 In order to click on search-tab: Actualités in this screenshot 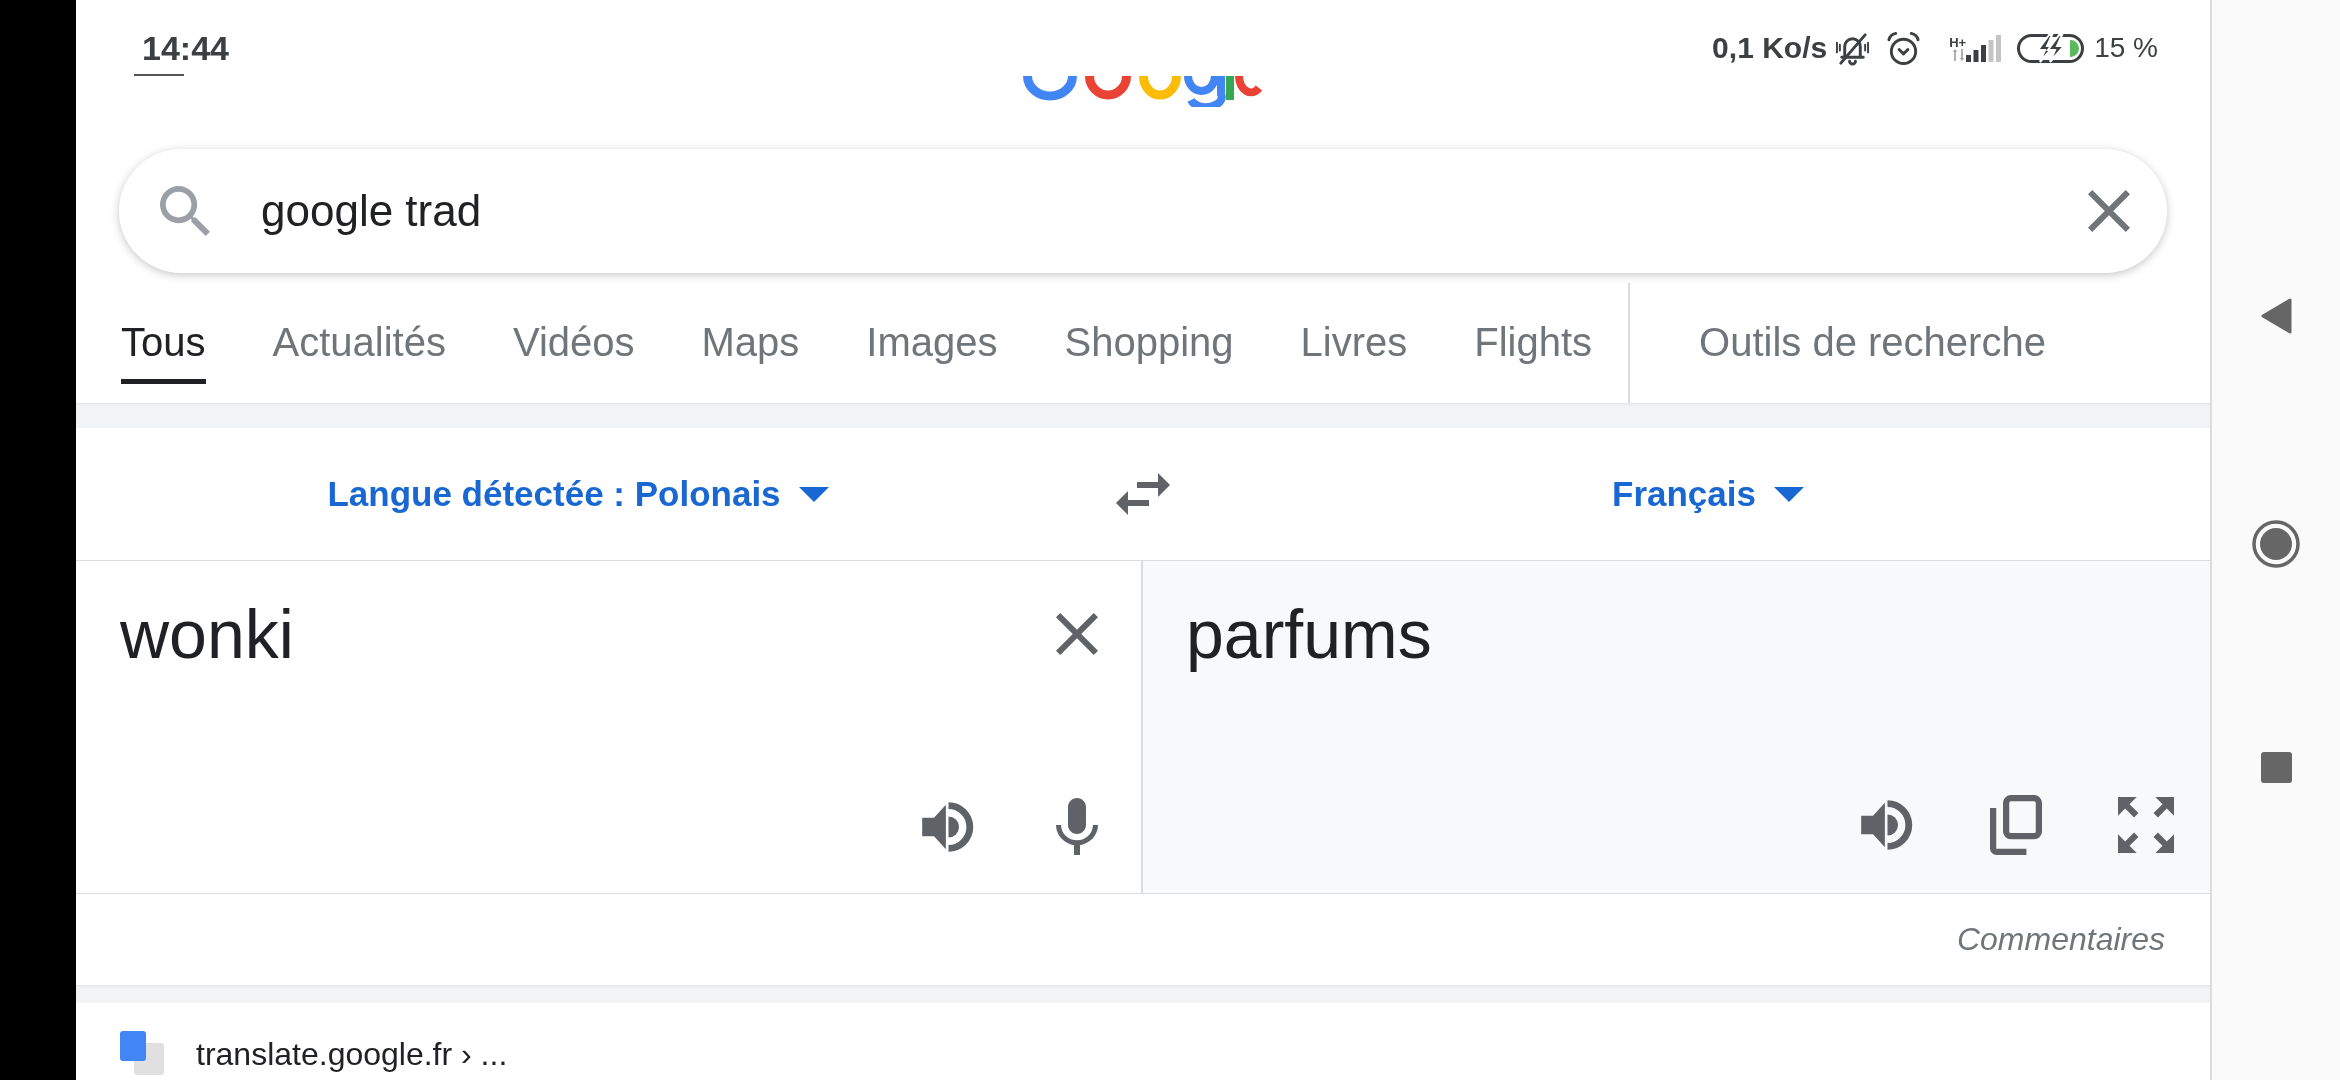, I will do `click(359, 345)`.